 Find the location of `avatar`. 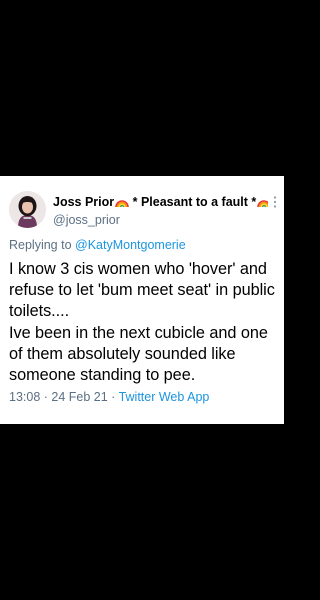

avatar is located at coordinates (27, 209).